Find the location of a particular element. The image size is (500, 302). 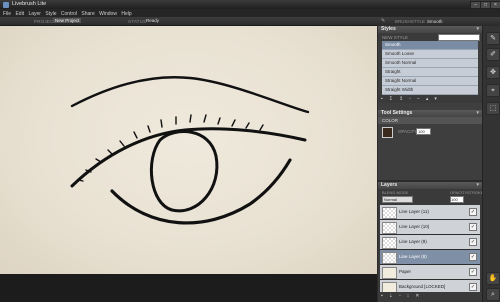

move-layer-icon: ↕ is located at coordinates (408, 296).